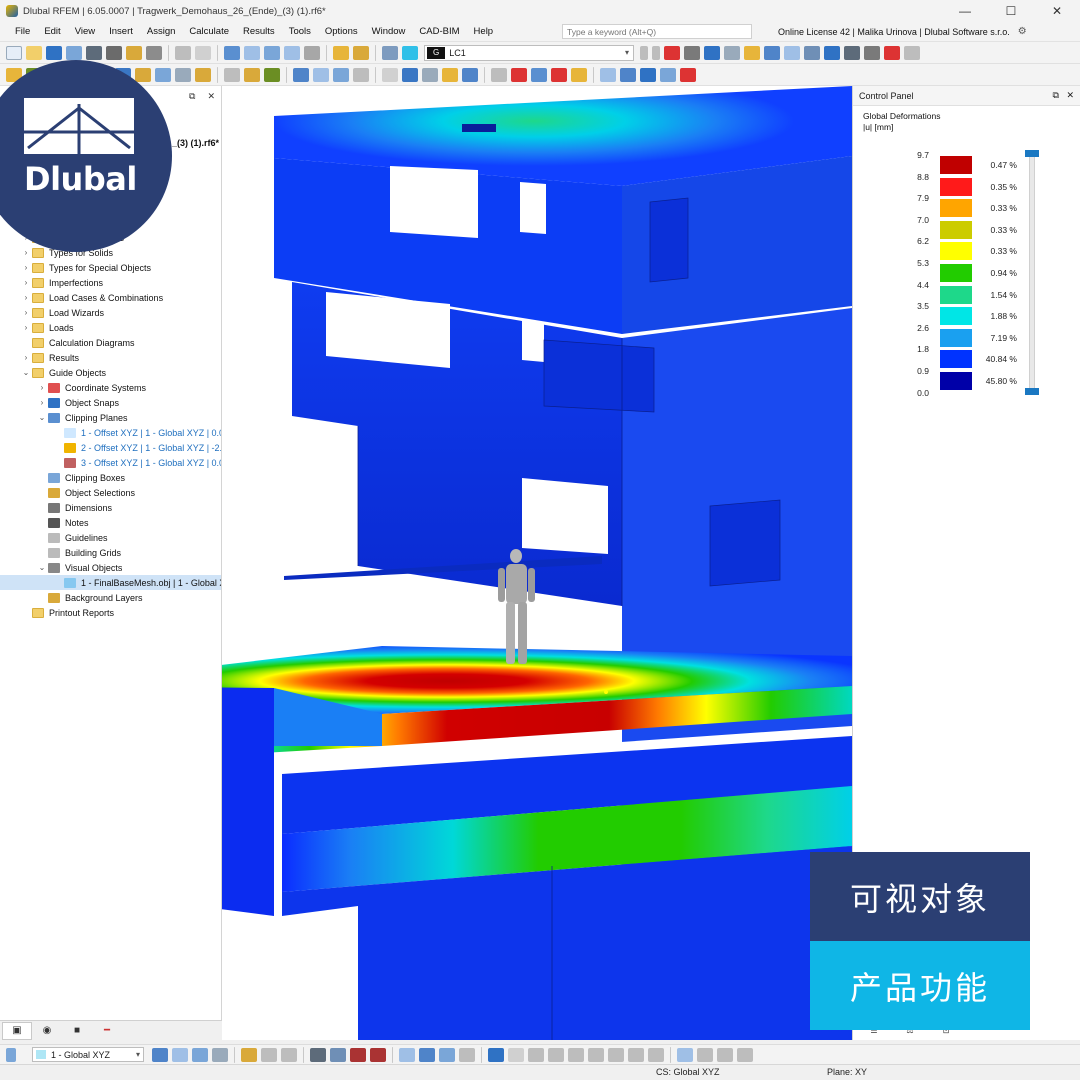 The height and width of the screenshot is (1080, 1080). What do you see at coordinates (301, 74) in the screenshot?
I see `view-front-icon` at bounding box center [301, 74].